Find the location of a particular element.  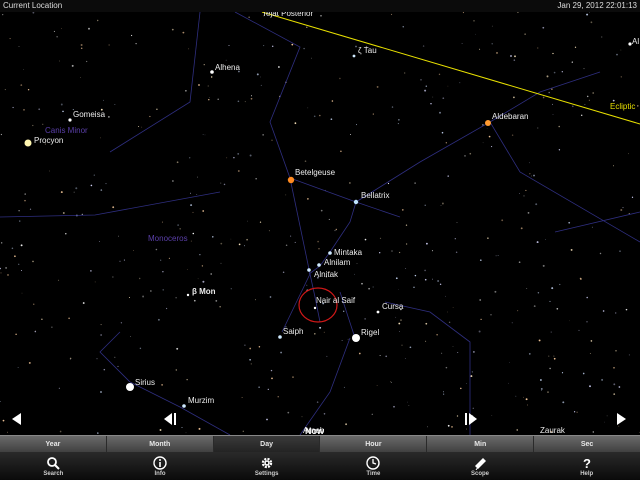

time-label: Time is located at coordinates (373, 474).